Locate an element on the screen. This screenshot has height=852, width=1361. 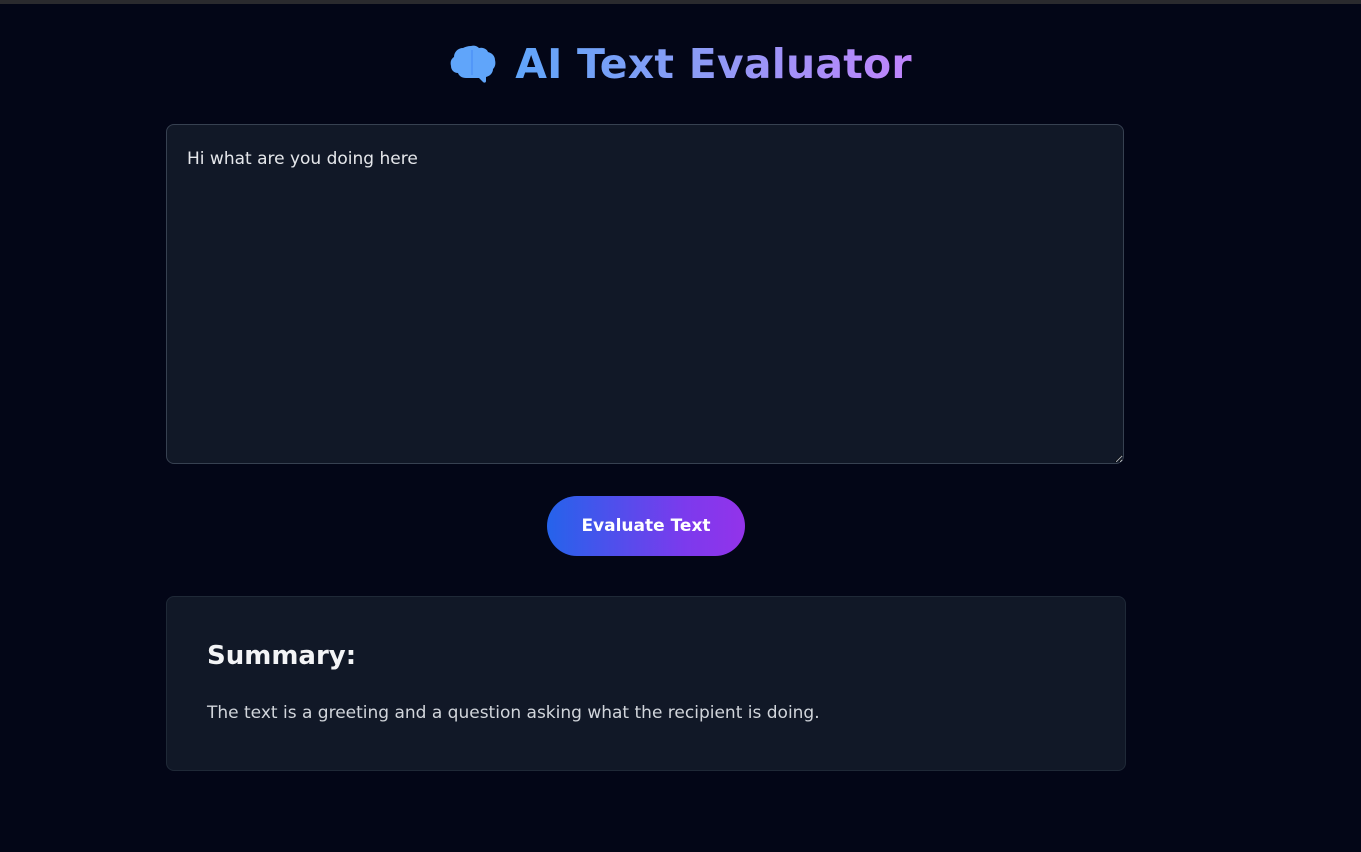
page-header: AI Text Evaluator is located at coordinates (680, 64).